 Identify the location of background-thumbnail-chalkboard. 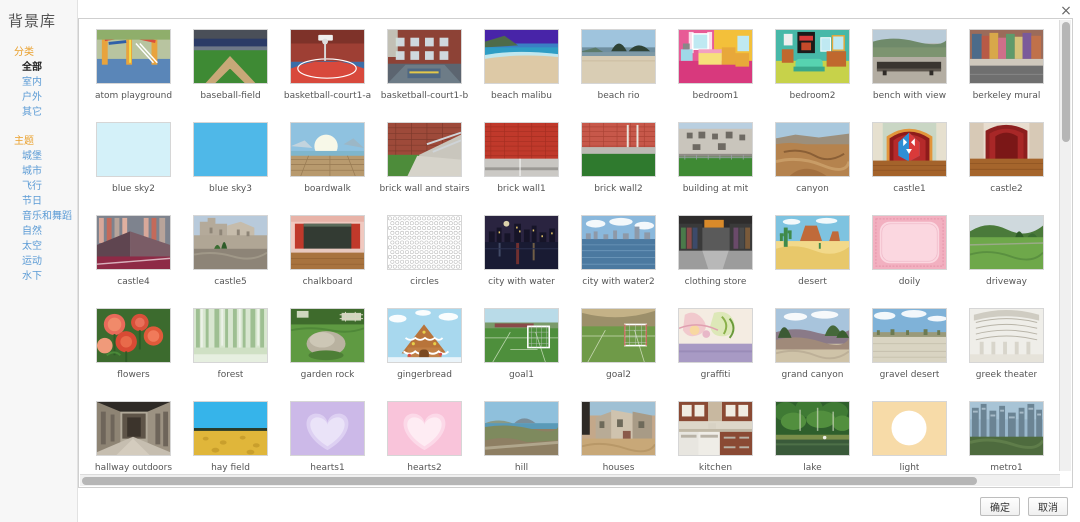
(327, 242).